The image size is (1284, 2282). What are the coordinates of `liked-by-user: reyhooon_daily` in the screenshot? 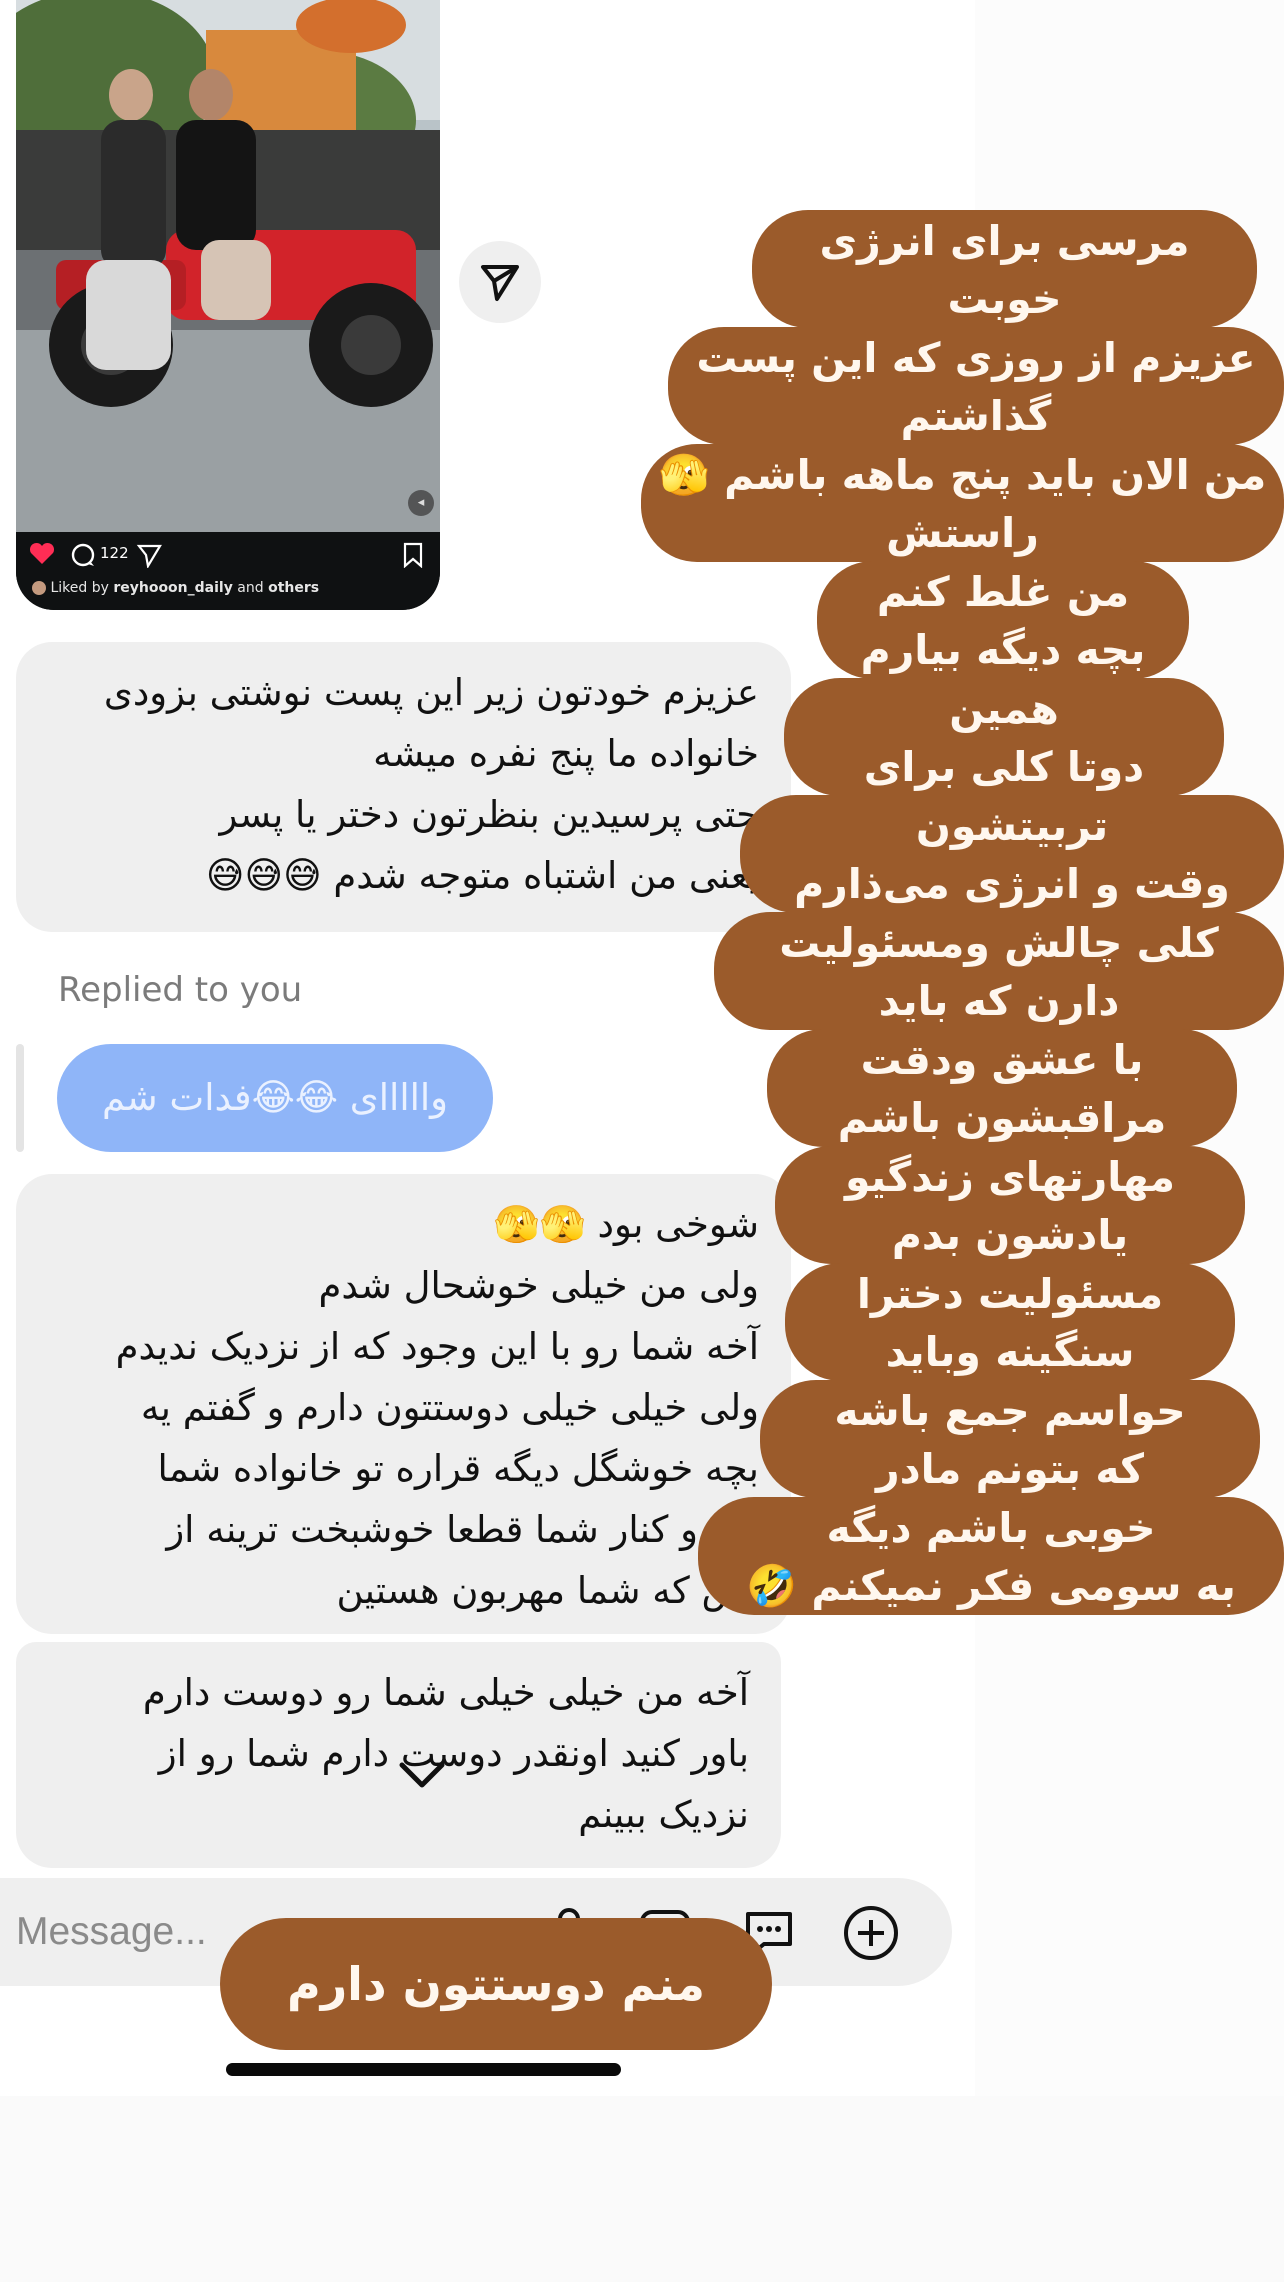 It's located at (173, 588).